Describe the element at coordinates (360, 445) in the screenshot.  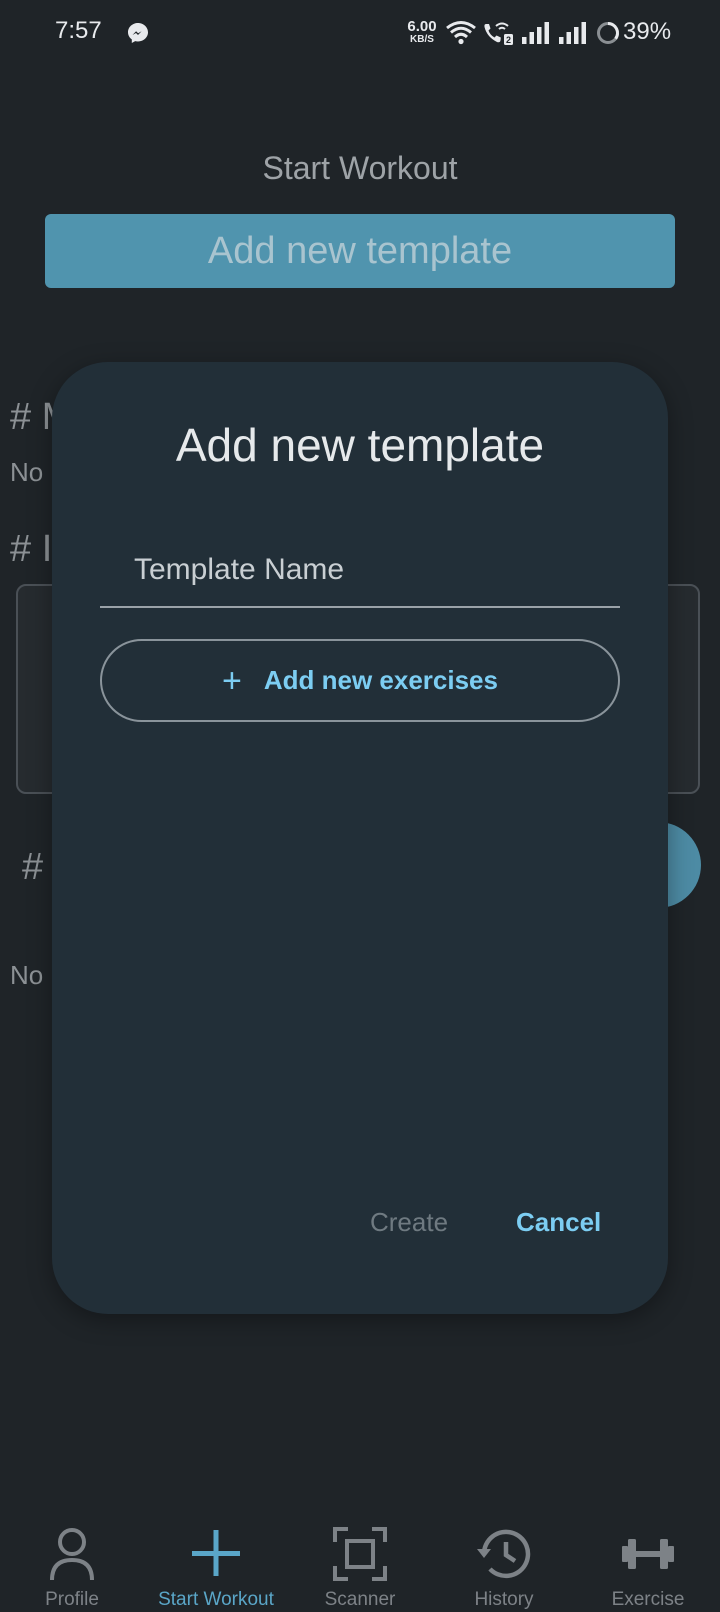
I see `dialog-title: Add new template` at that location.